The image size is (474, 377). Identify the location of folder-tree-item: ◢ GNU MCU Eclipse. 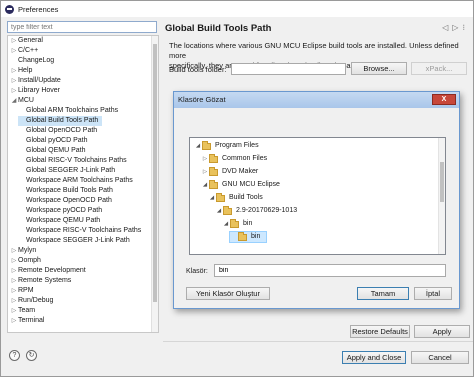
(240, 185).